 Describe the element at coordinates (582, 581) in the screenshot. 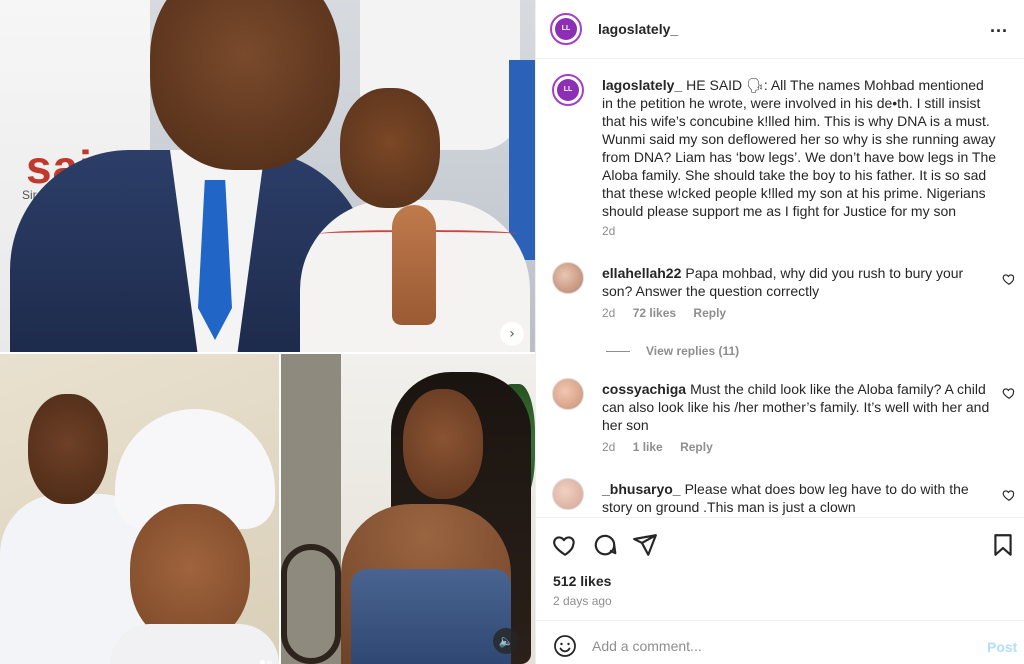

I see `likes-count: 512 likes` at that location.